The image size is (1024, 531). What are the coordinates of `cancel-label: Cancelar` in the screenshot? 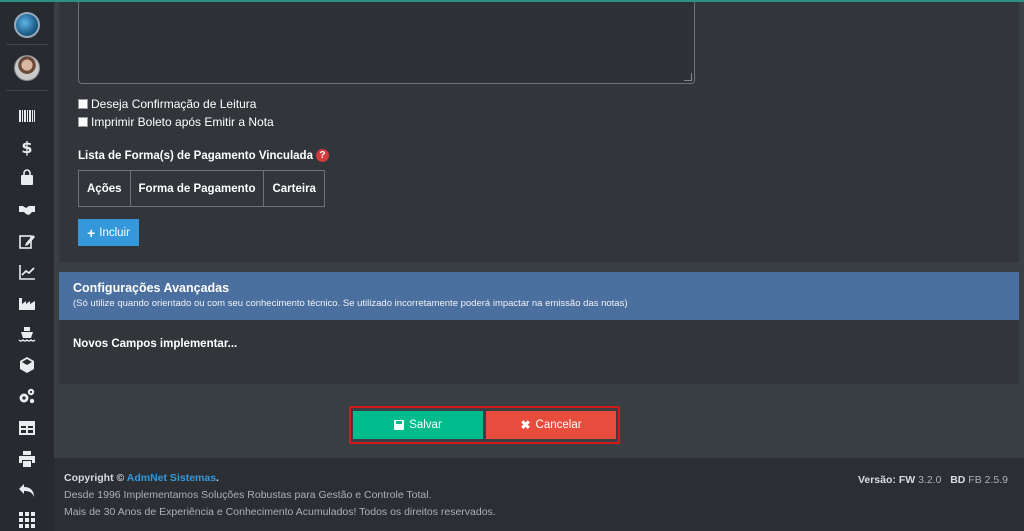 It's located at (558, 425).